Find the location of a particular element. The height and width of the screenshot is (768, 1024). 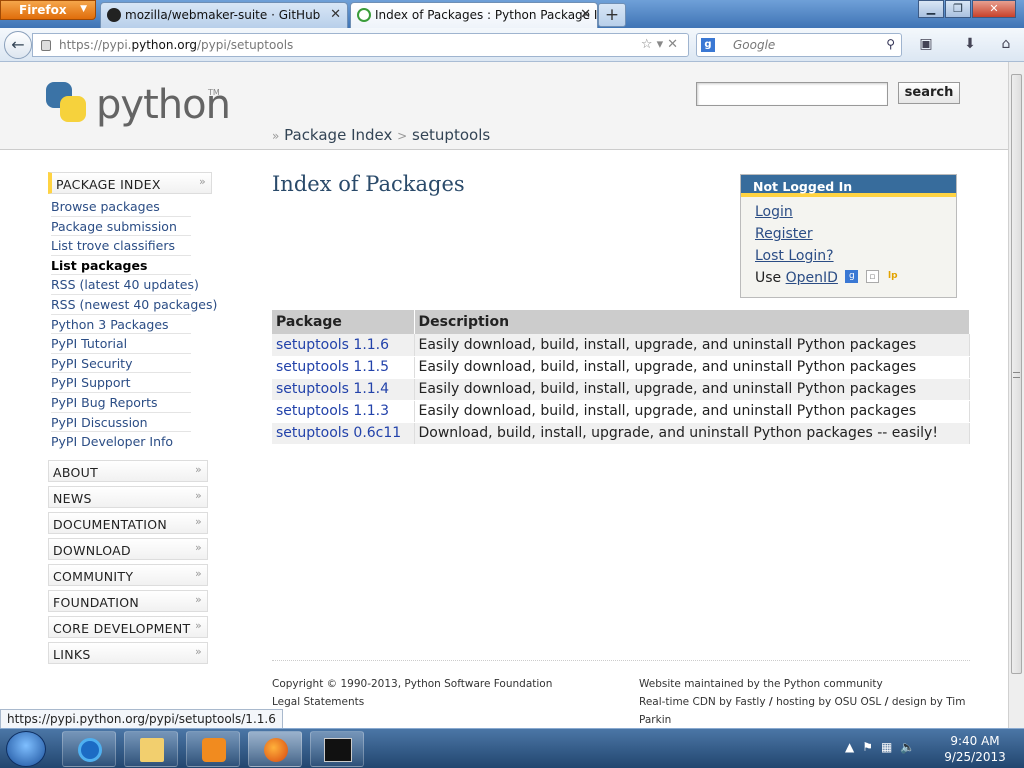

psf-link: Python Software Foundation is located at coordinates (478, 684).